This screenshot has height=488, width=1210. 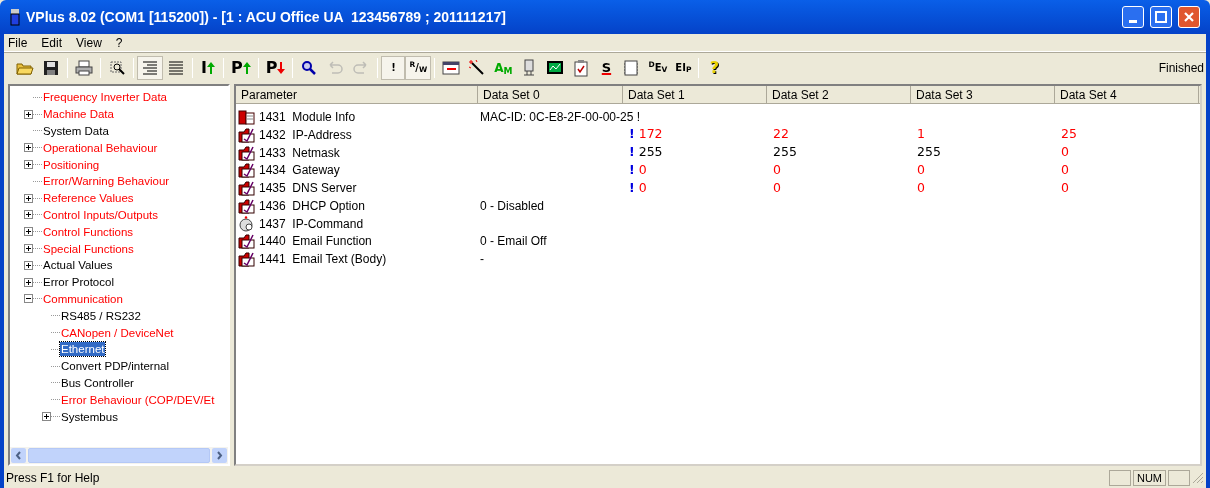 I want to click on toolbar-button: $^{R}$/$_{W}$, so click(x=418, y=67).